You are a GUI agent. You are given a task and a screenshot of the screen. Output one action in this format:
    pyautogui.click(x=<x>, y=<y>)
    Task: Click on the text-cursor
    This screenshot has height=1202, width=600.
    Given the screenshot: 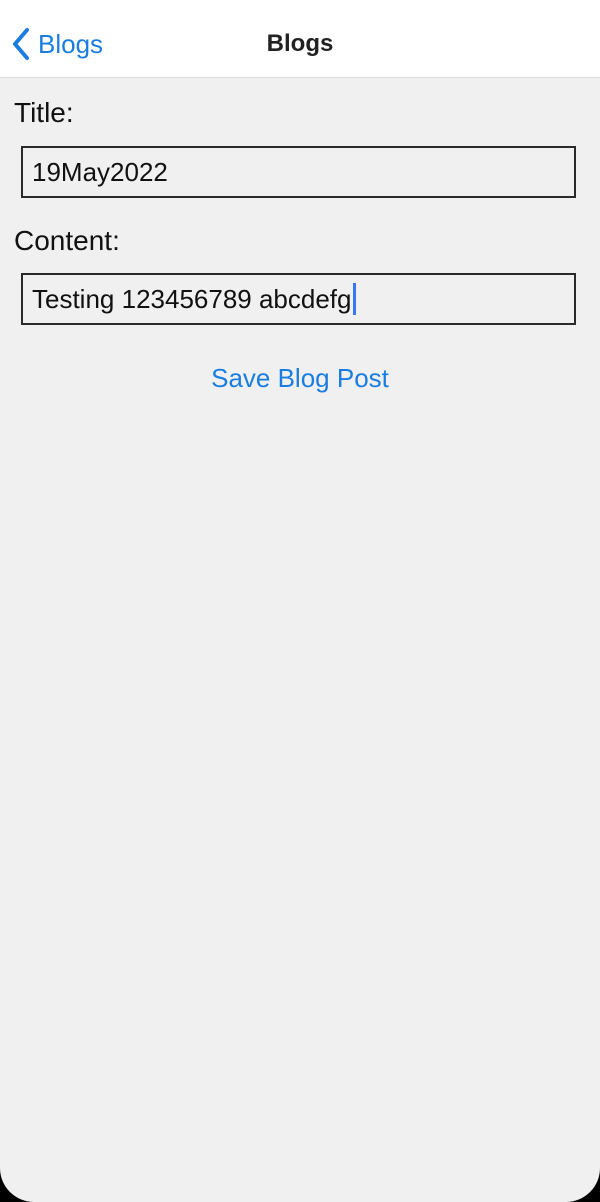 What is the action you would take?
    pyautogui.click(x=354, y=299)
    